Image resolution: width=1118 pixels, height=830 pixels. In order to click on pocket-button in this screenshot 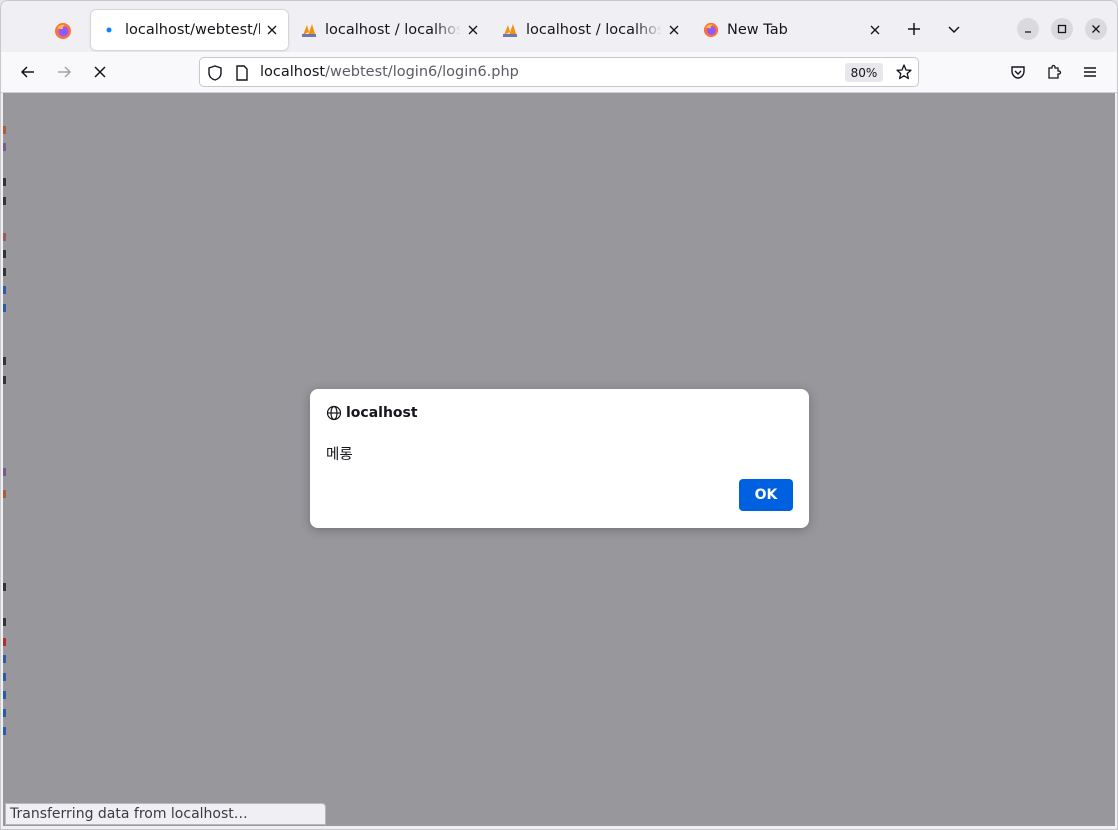, I will do `click(1018, 72)`.